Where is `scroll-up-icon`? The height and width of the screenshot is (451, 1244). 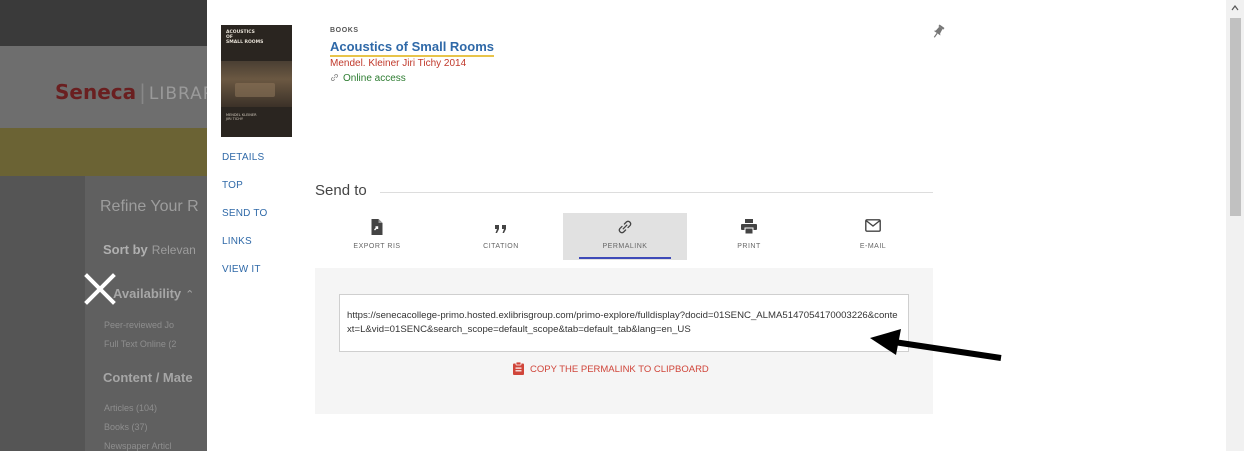 scroll-up-icon is located at coordinates (1235, 8).